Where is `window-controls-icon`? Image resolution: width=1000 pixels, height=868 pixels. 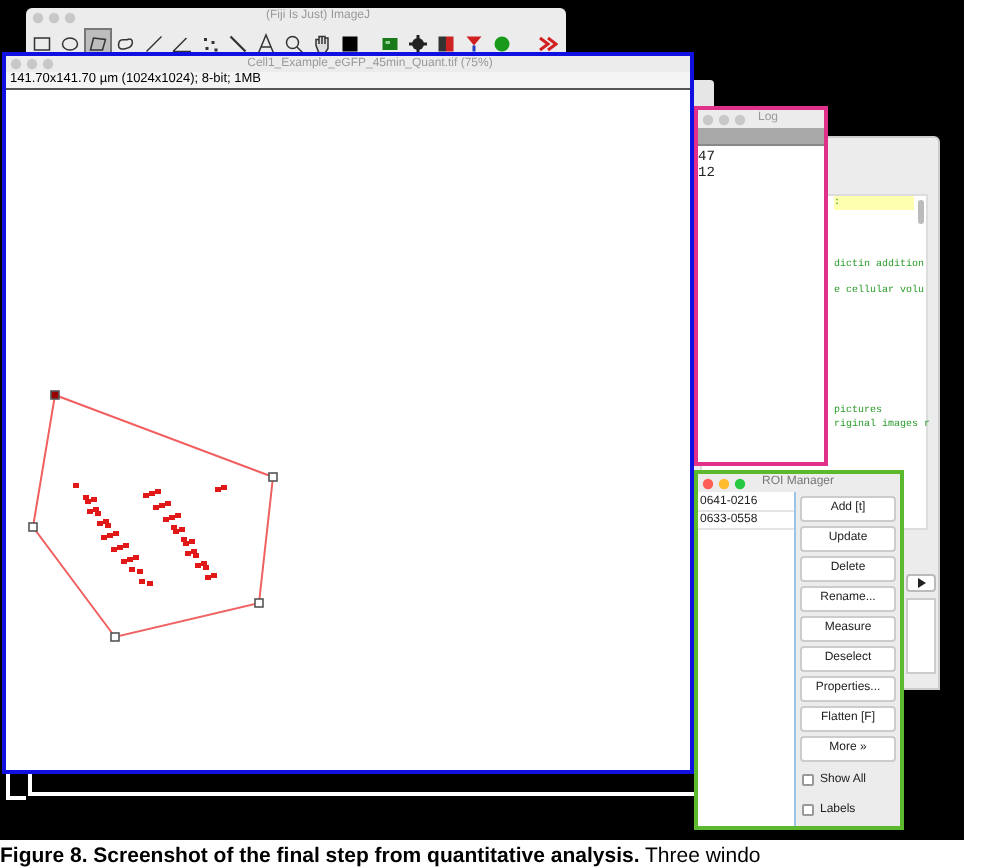
window-controls-icon is located at coordinates (724, 483).